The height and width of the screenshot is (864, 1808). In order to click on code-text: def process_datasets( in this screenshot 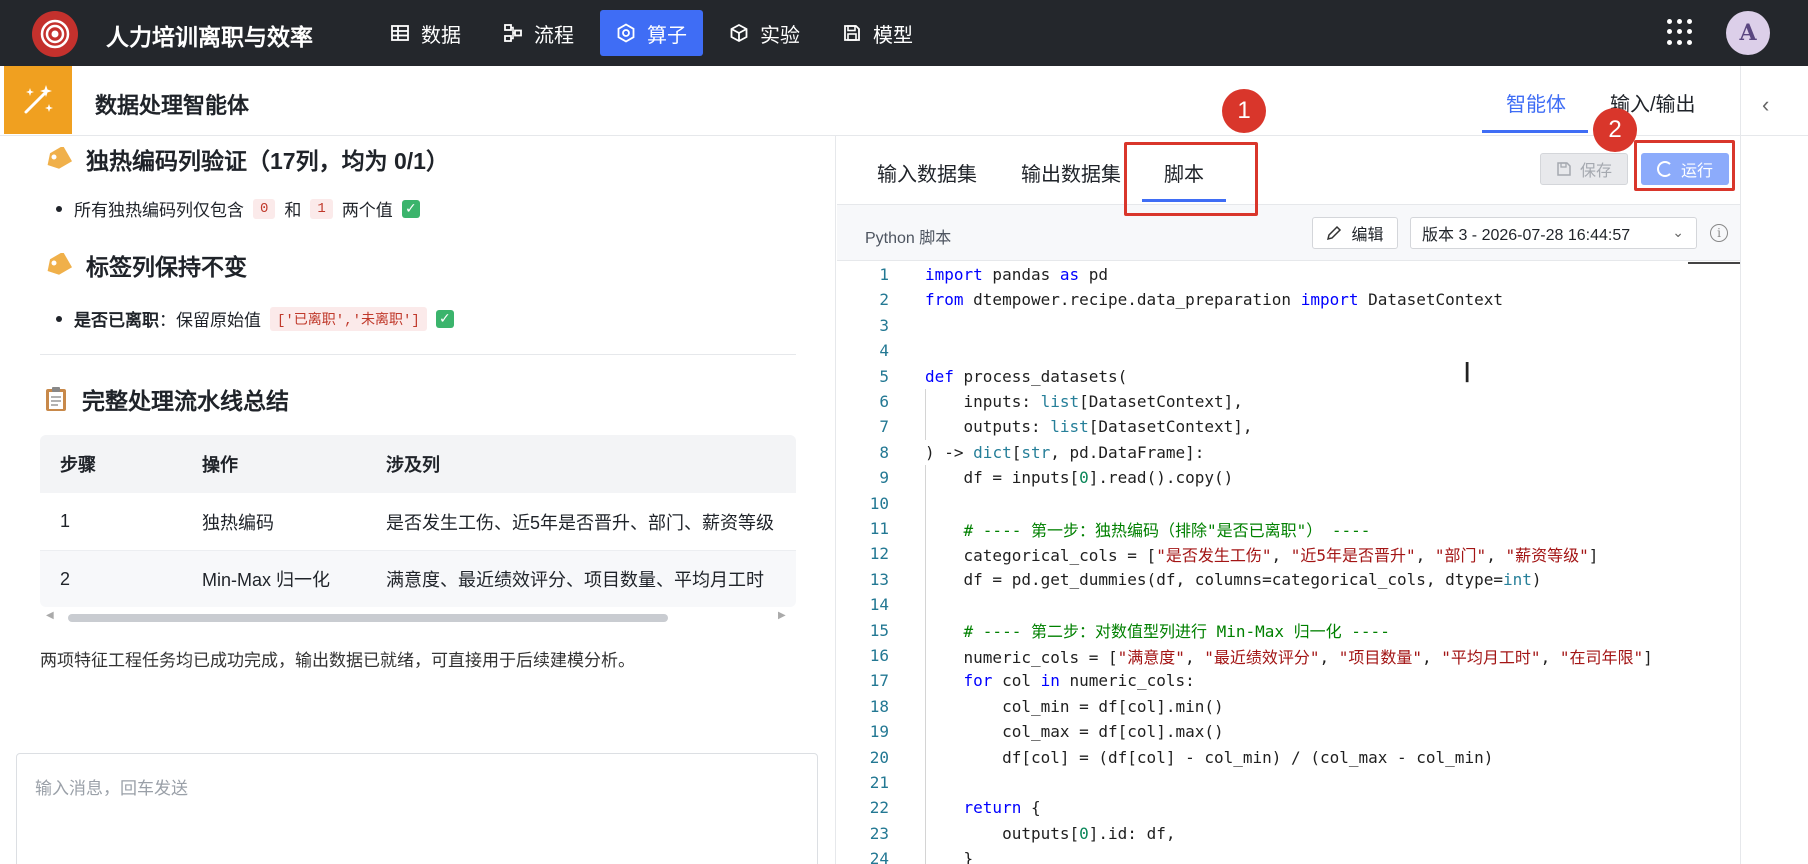, I will do `click(1026, 376)`.